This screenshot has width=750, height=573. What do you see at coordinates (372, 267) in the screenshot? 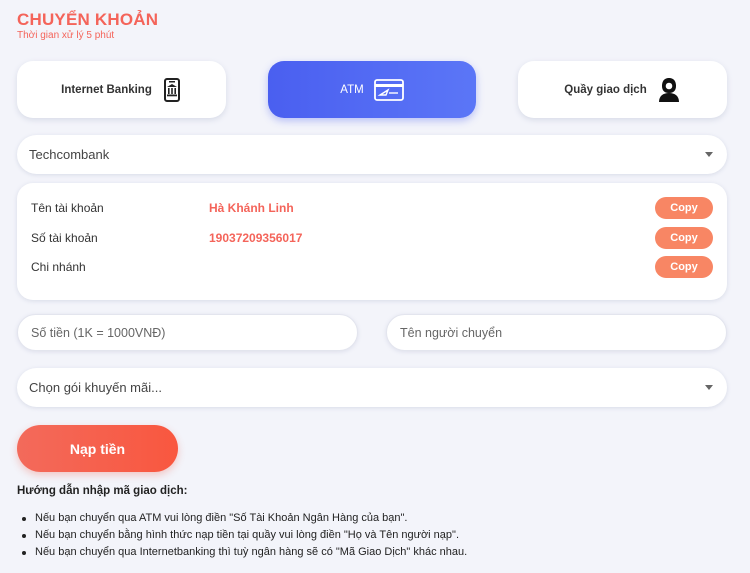
I see `branch-row: Chi nhánh Copy` at bounding box center [372, 267].